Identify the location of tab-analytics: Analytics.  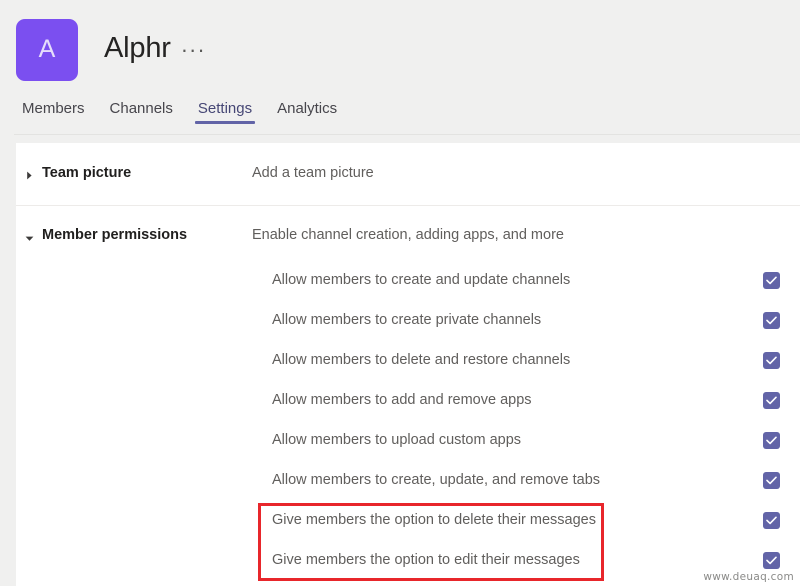
(307, 111).